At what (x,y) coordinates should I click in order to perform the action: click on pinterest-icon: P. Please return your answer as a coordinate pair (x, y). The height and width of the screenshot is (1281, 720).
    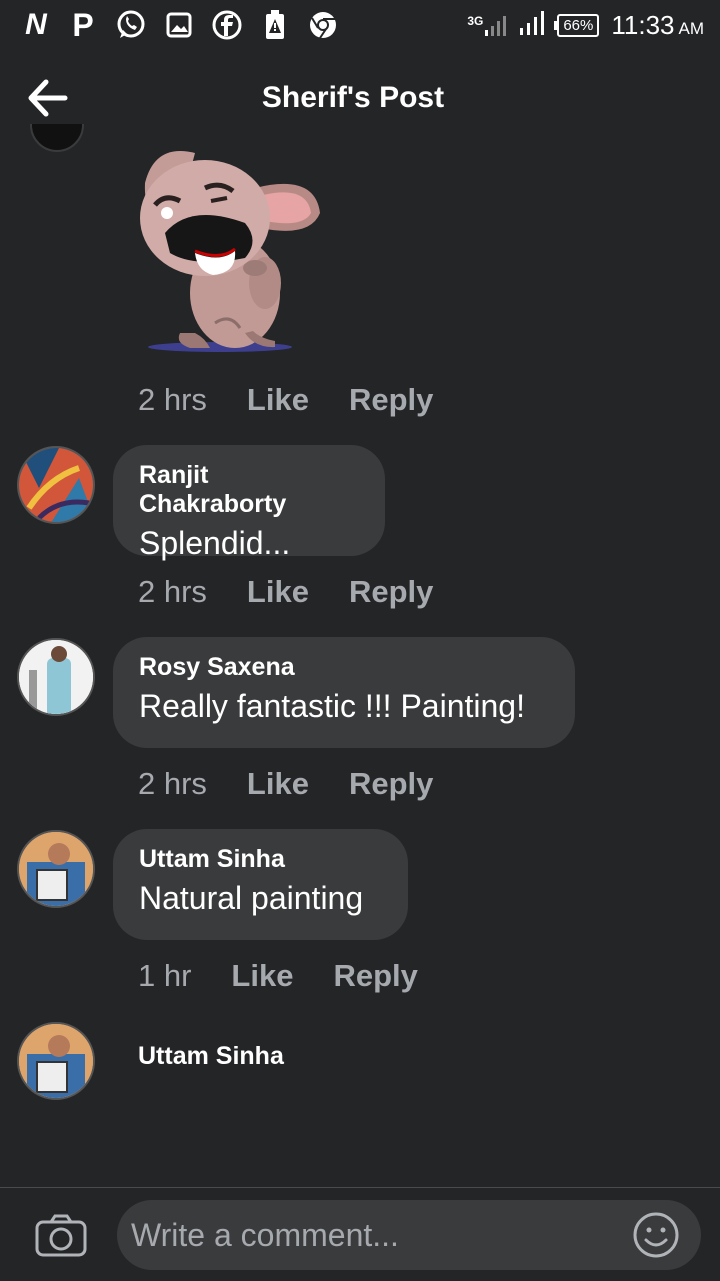
    Looking at the image, I should click on (83, 24).